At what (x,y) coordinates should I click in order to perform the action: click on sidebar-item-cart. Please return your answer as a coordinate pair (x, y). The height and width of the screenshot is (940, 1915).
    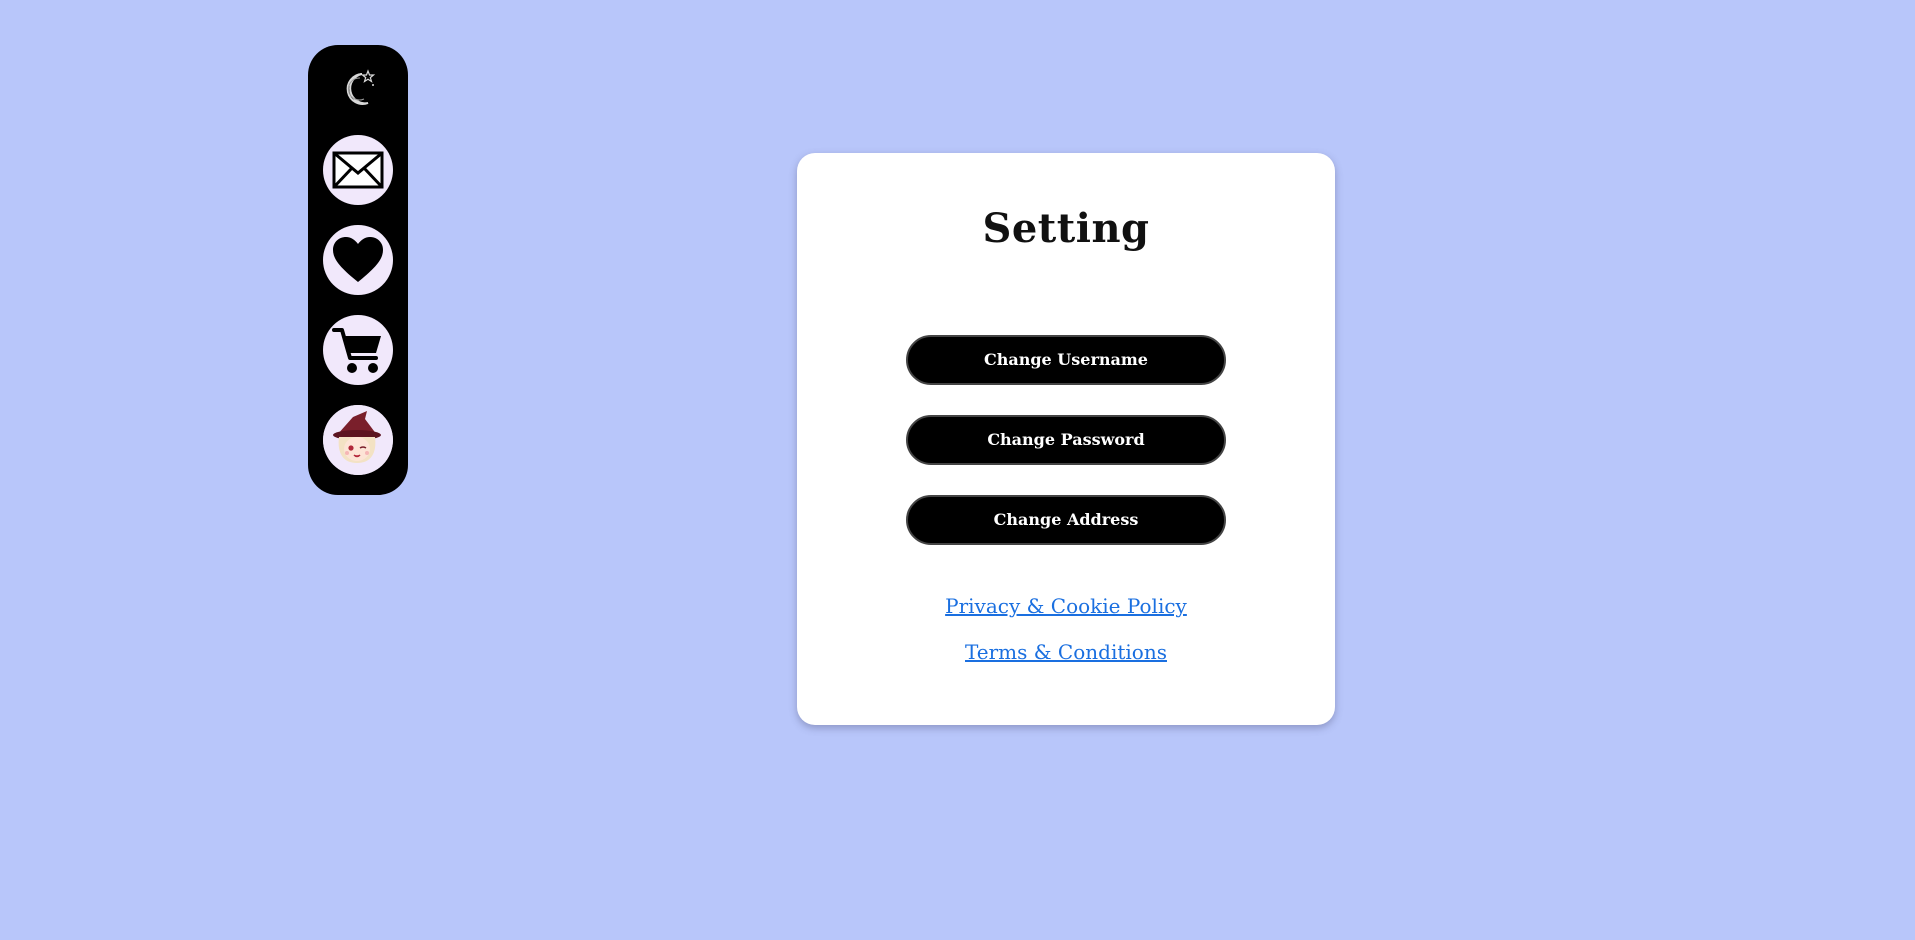
    Looking at the image, I should click on (358, 350).